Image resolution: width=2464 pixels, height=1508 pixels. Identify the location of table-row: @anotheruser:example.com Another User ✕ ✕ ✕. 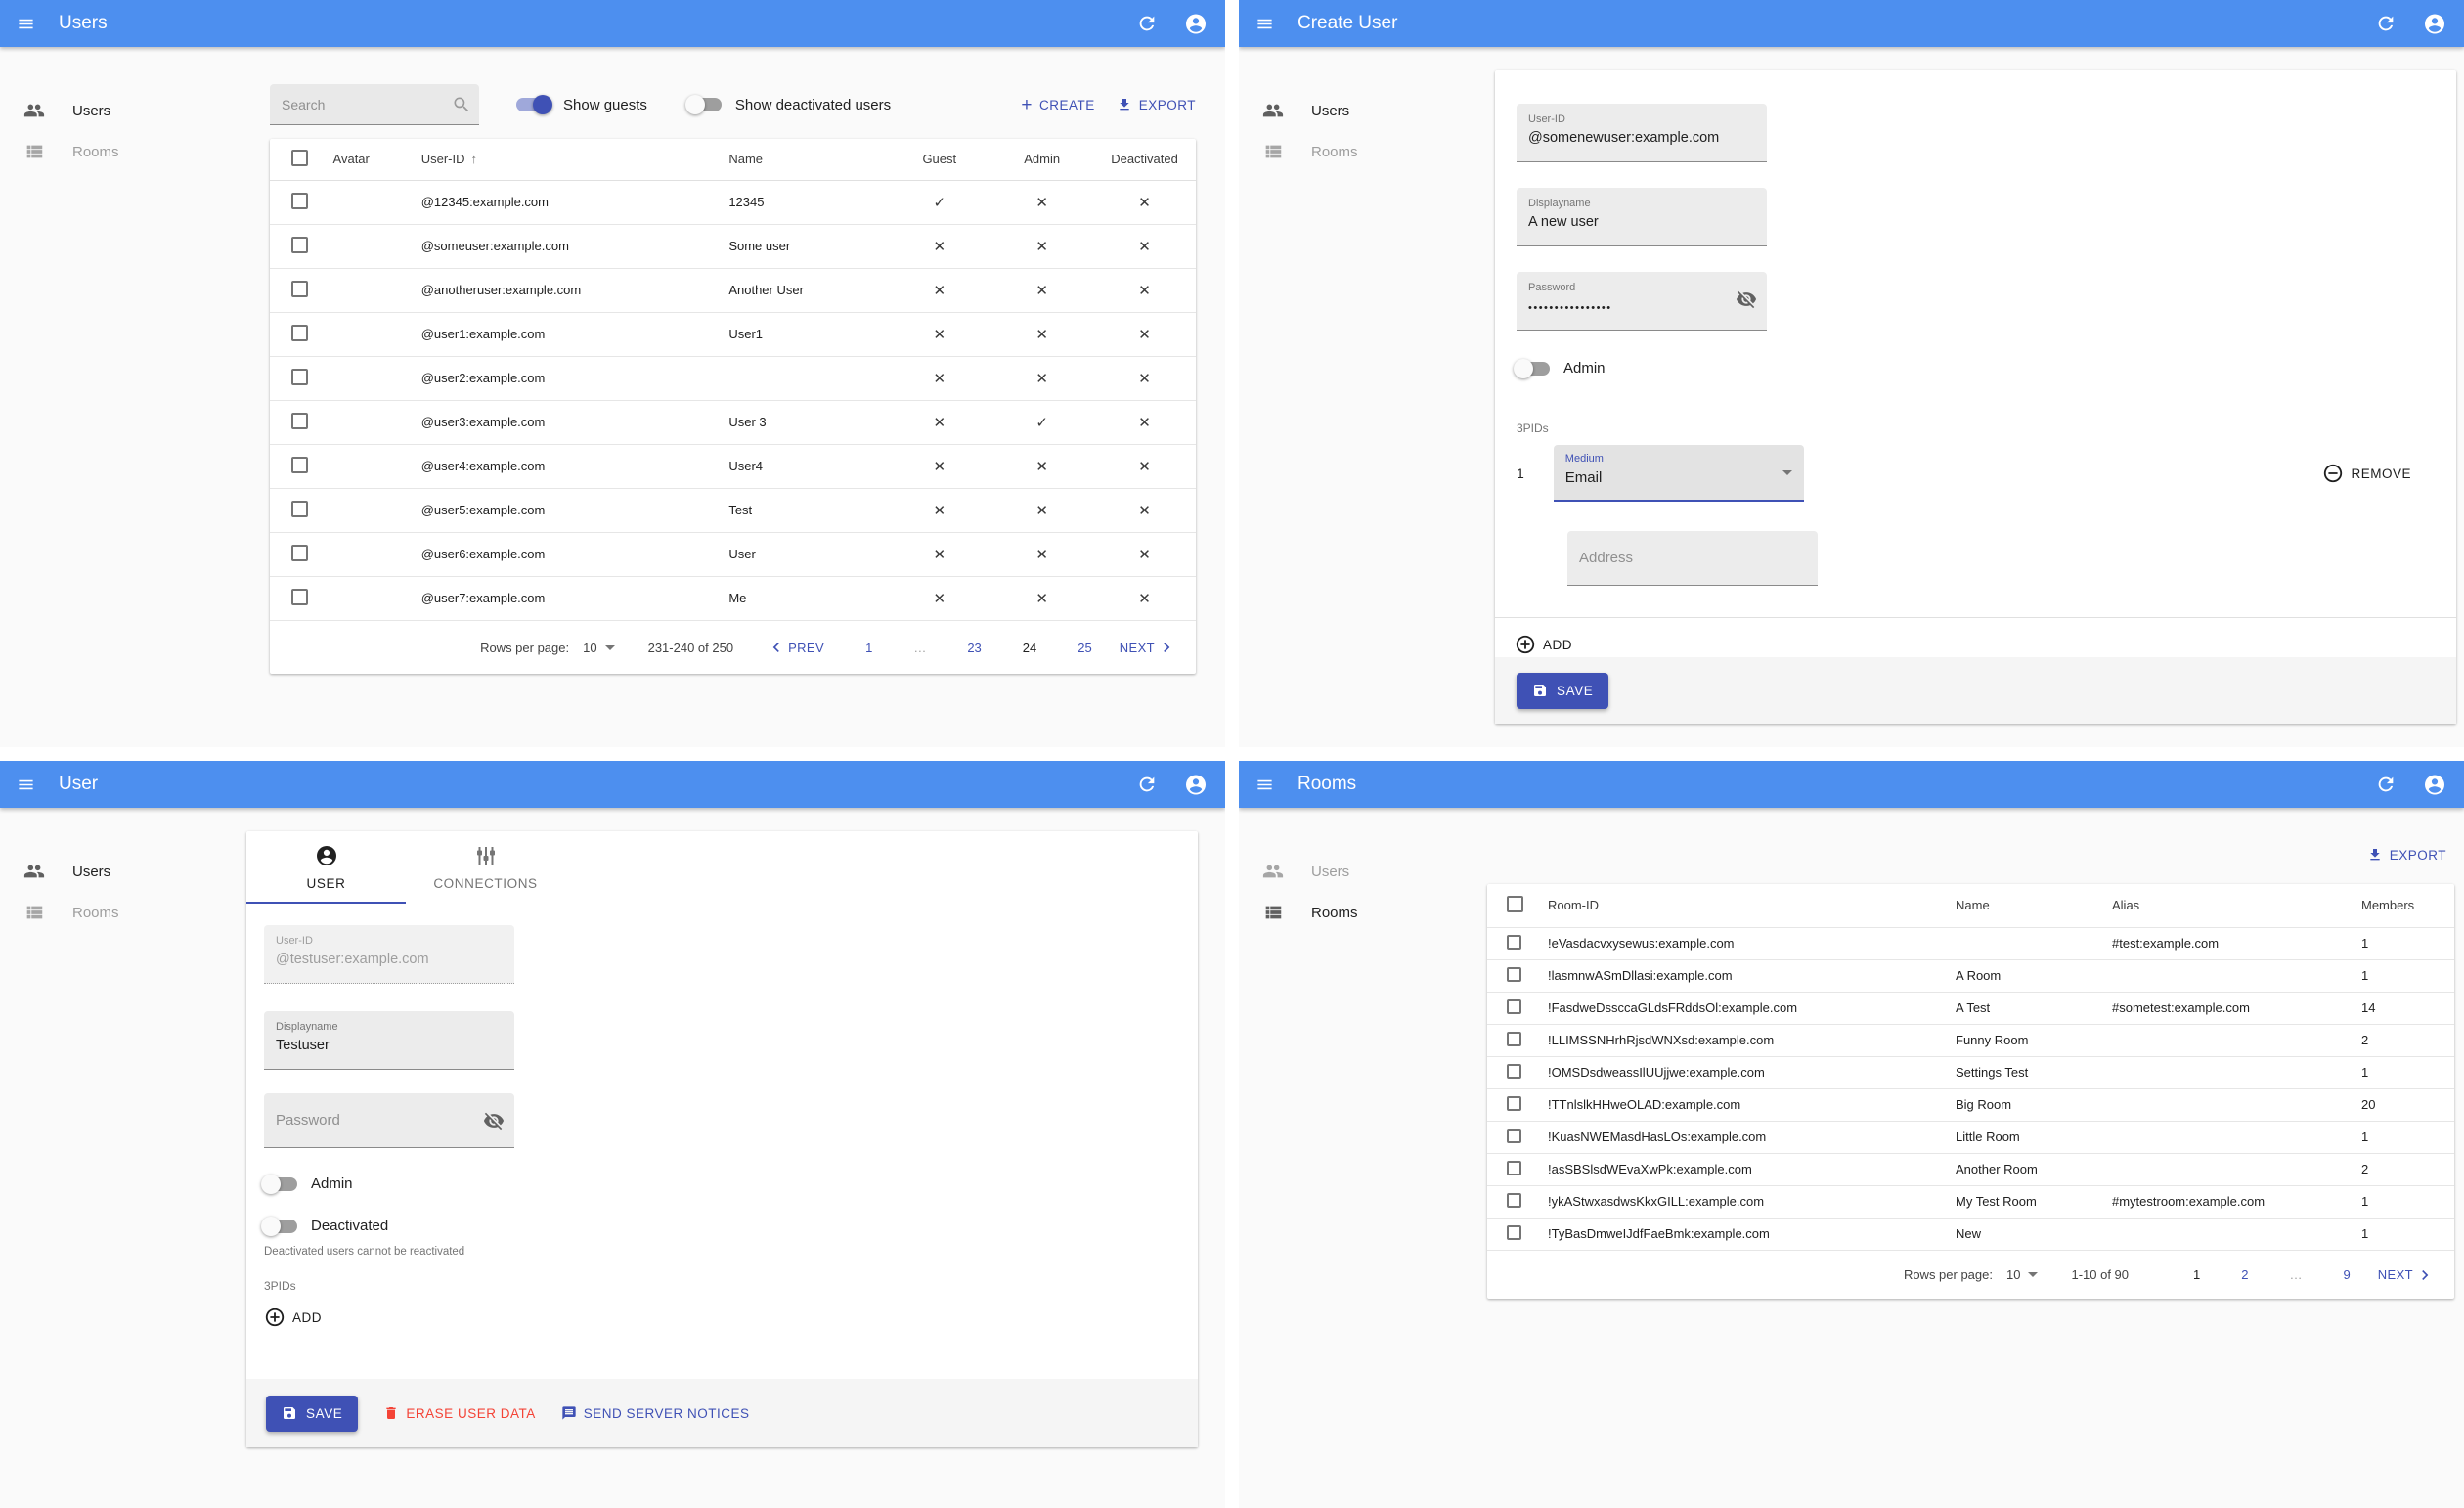
(733, 290).